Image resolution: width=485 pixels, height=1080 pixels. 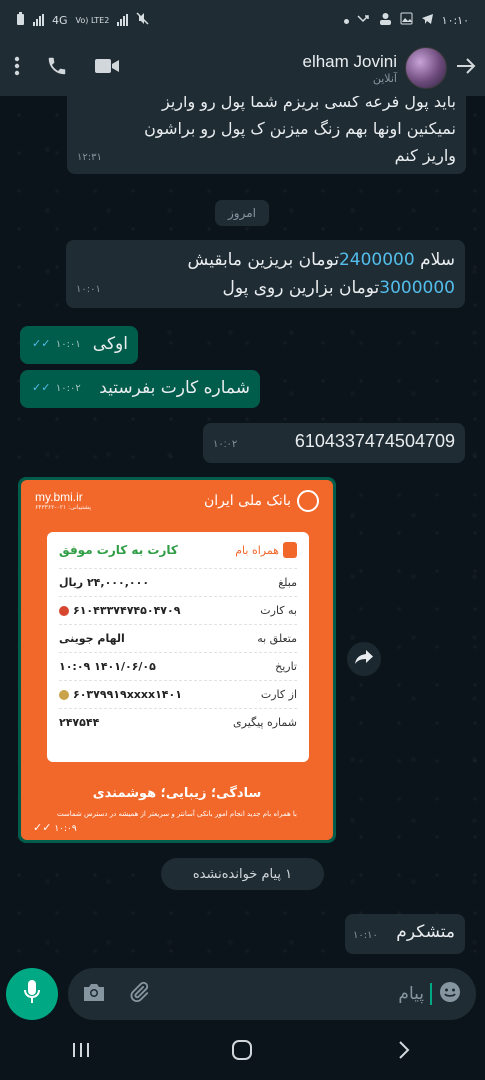 I want to click on bam-logo-icon, so click(x=290, y=550).